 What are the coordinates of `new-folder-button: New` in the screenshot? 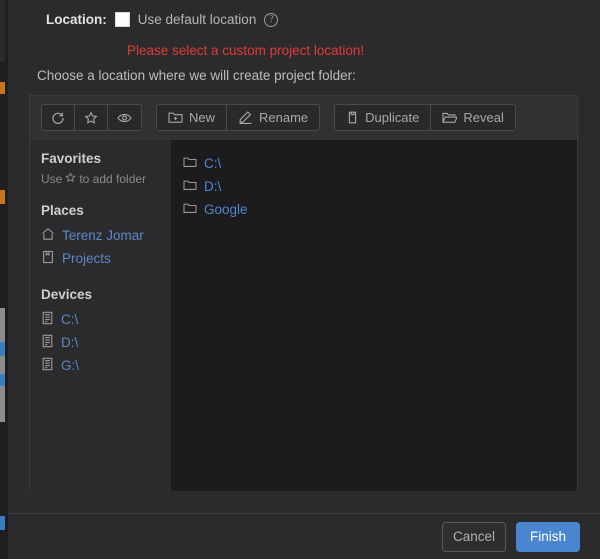 It's located at (192, 117).